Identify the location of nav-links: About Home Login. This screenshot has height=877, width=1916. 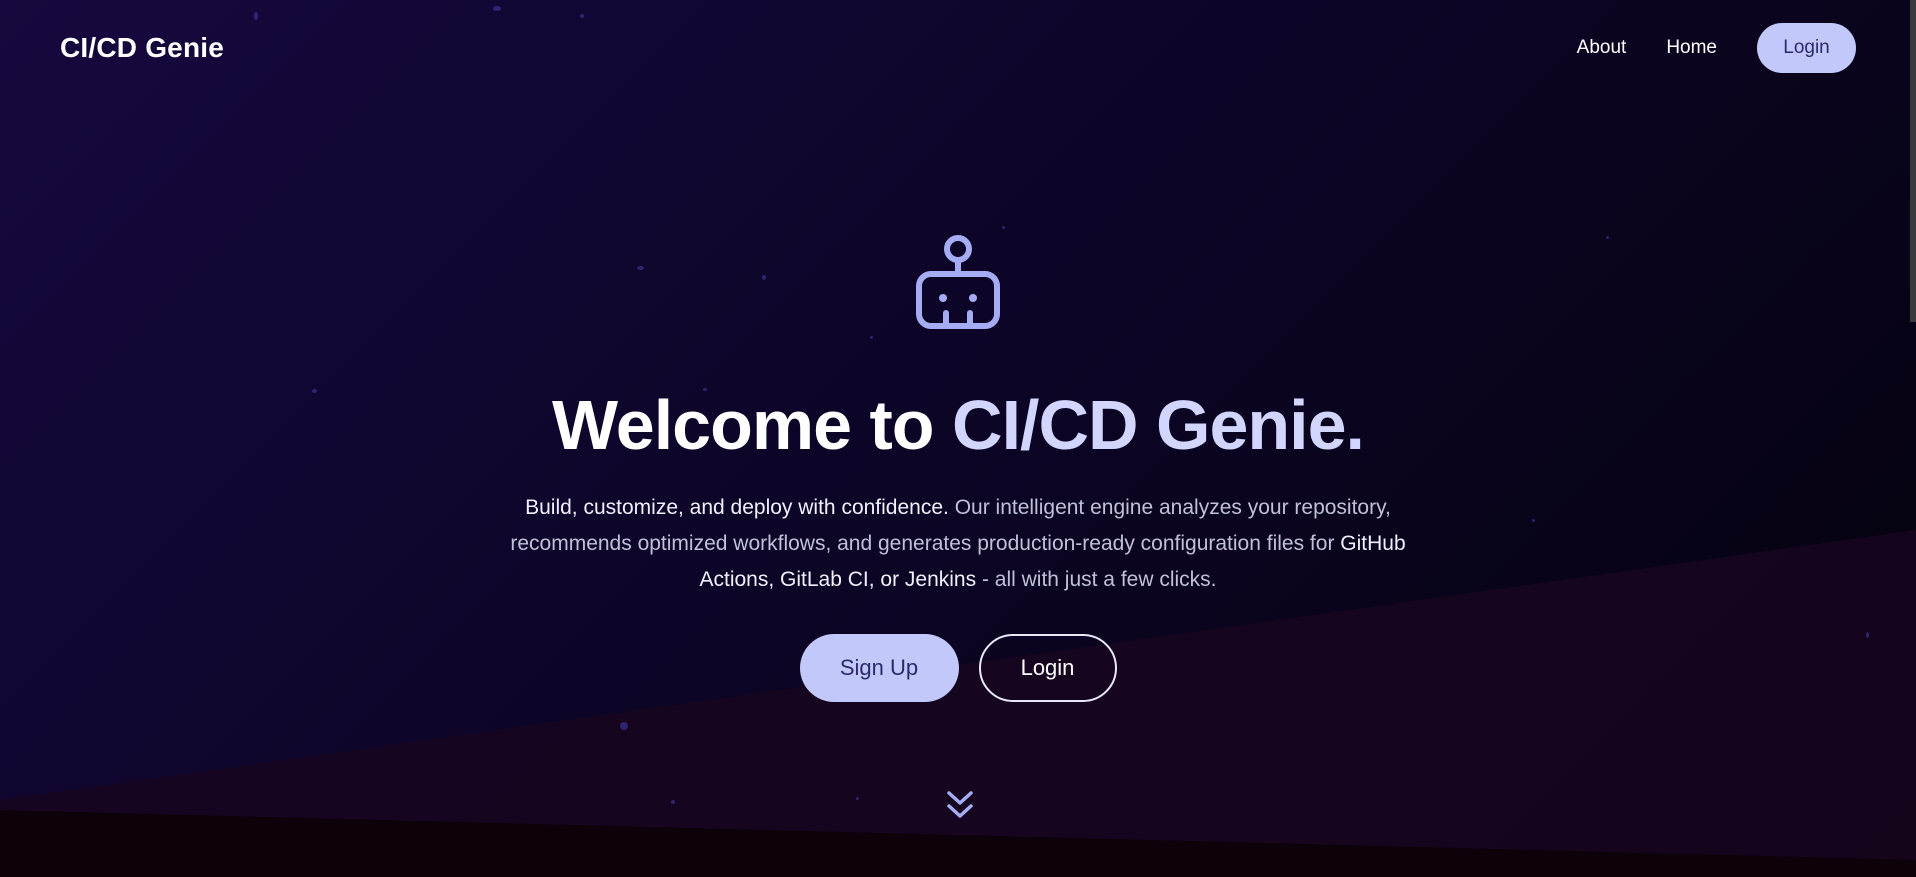
(1716, 47).